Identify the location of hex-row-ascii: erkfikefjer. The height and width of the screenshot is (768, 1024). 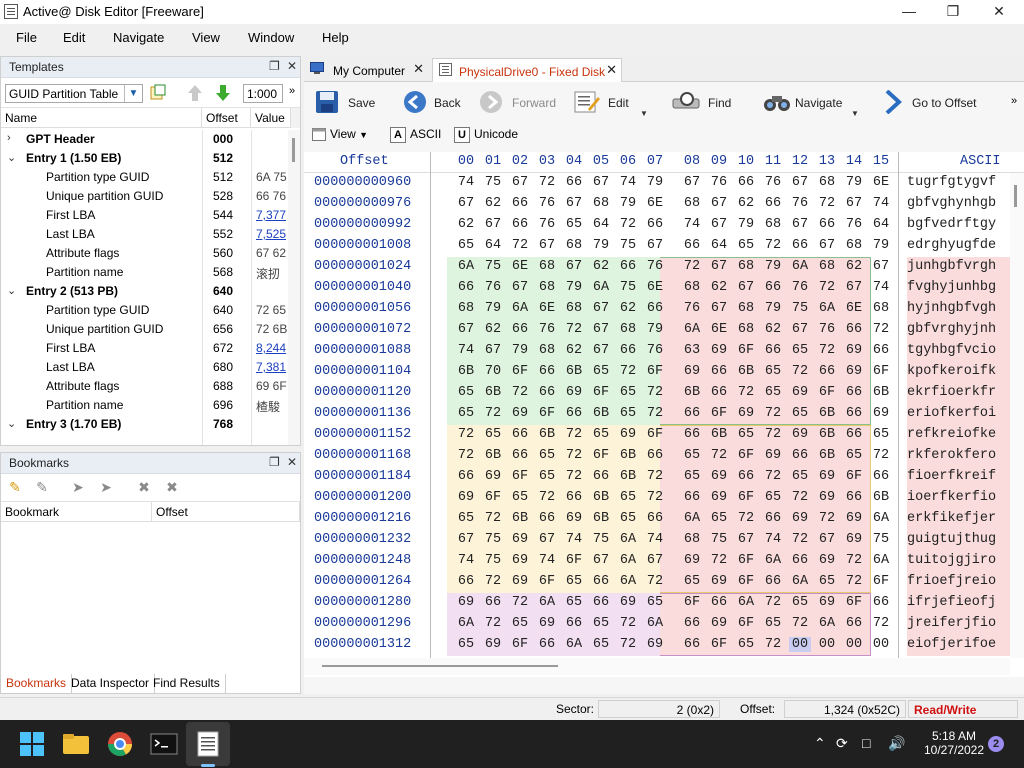
(962, 518).